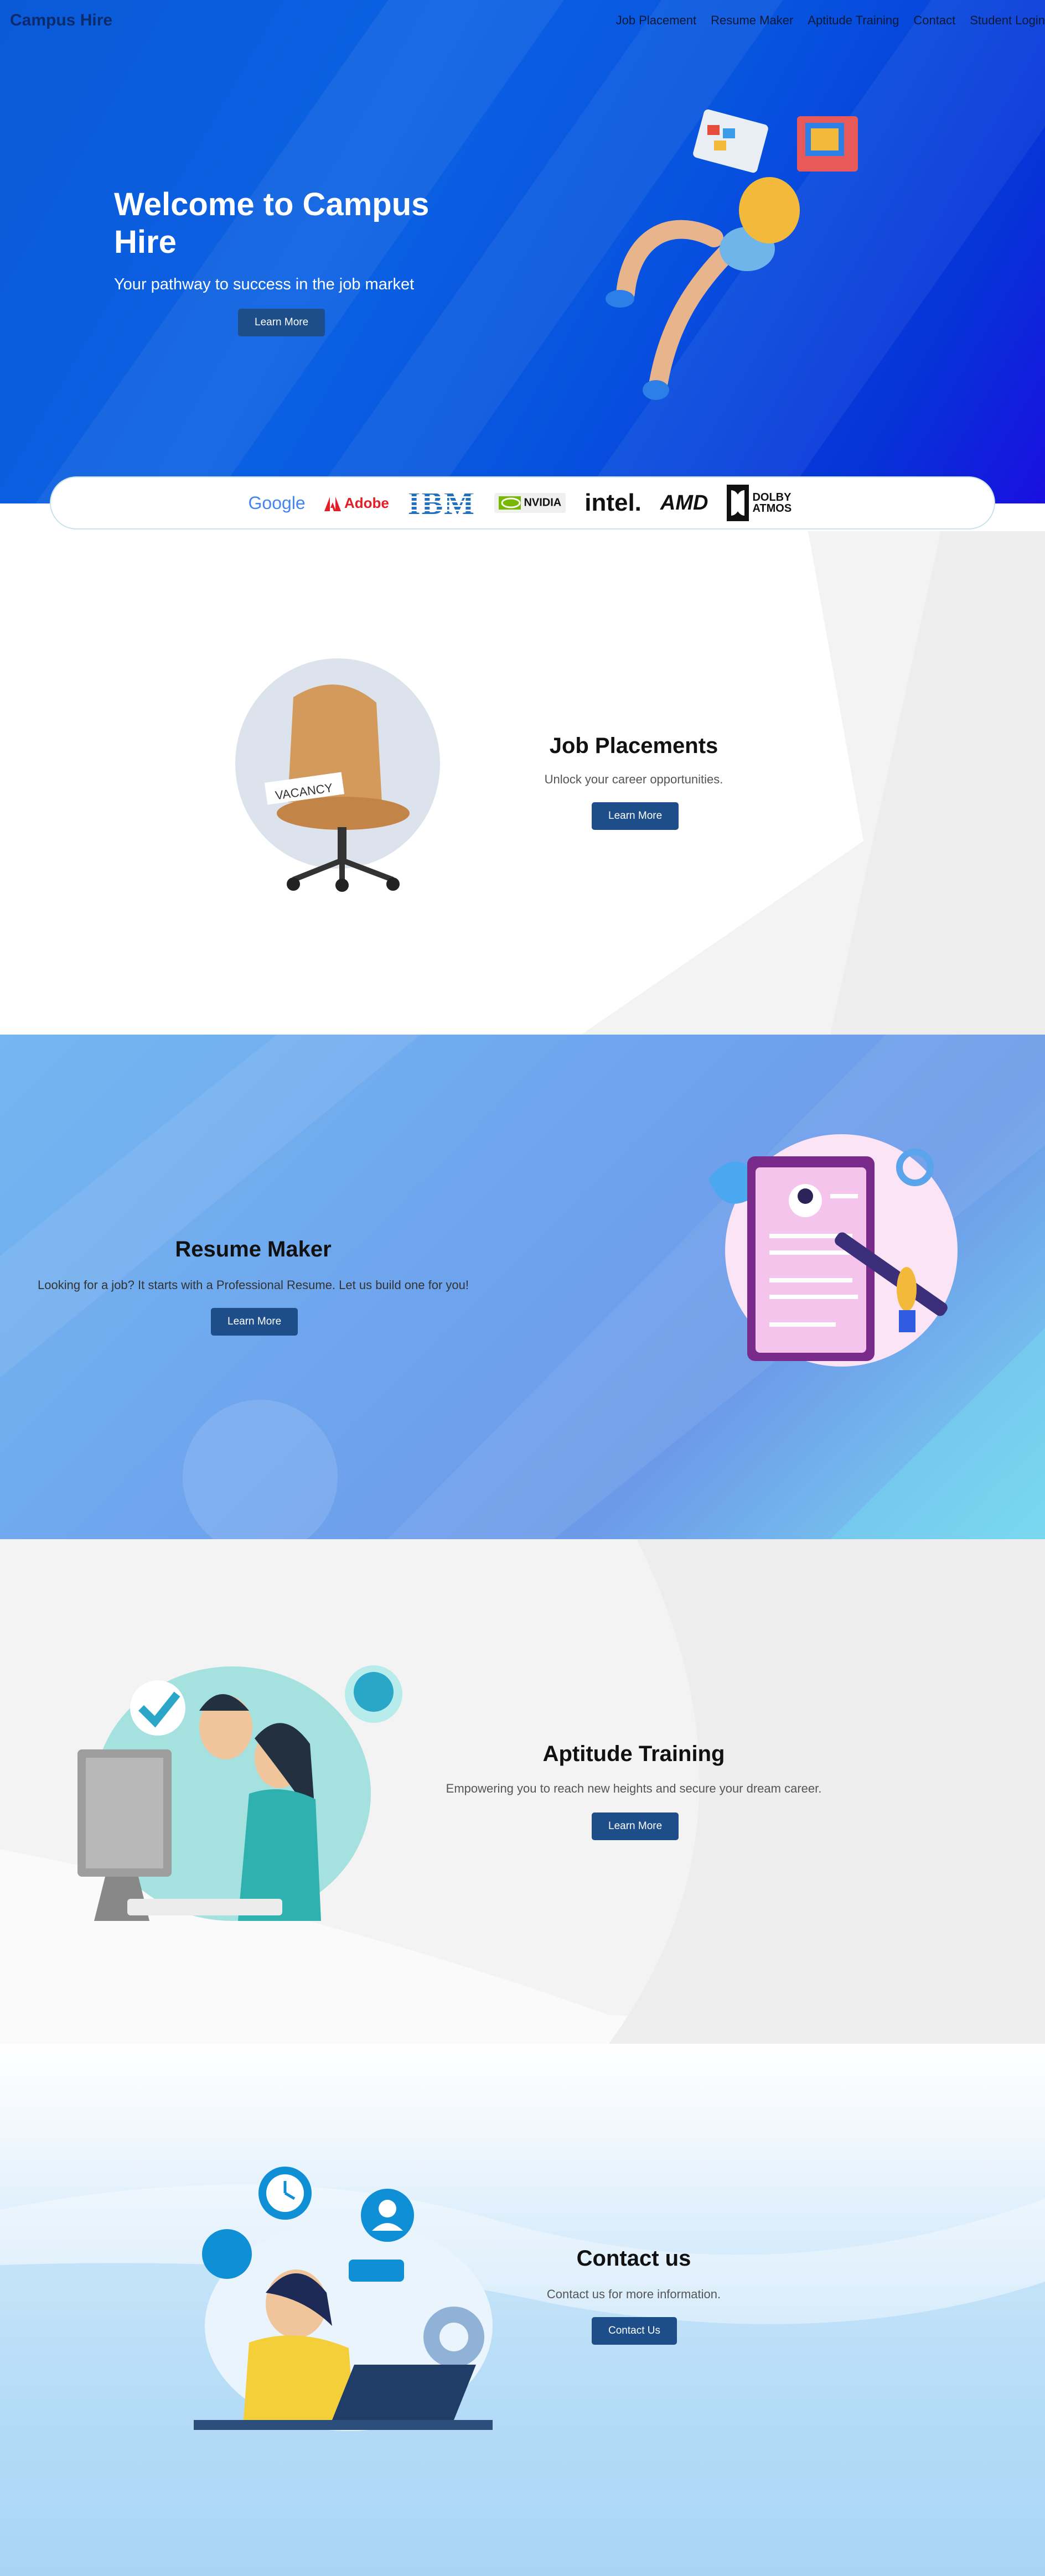 The image size is (1045, 2576). I want to click on resume-maker-learn-more-button: Learn More, so click(254, 1322).